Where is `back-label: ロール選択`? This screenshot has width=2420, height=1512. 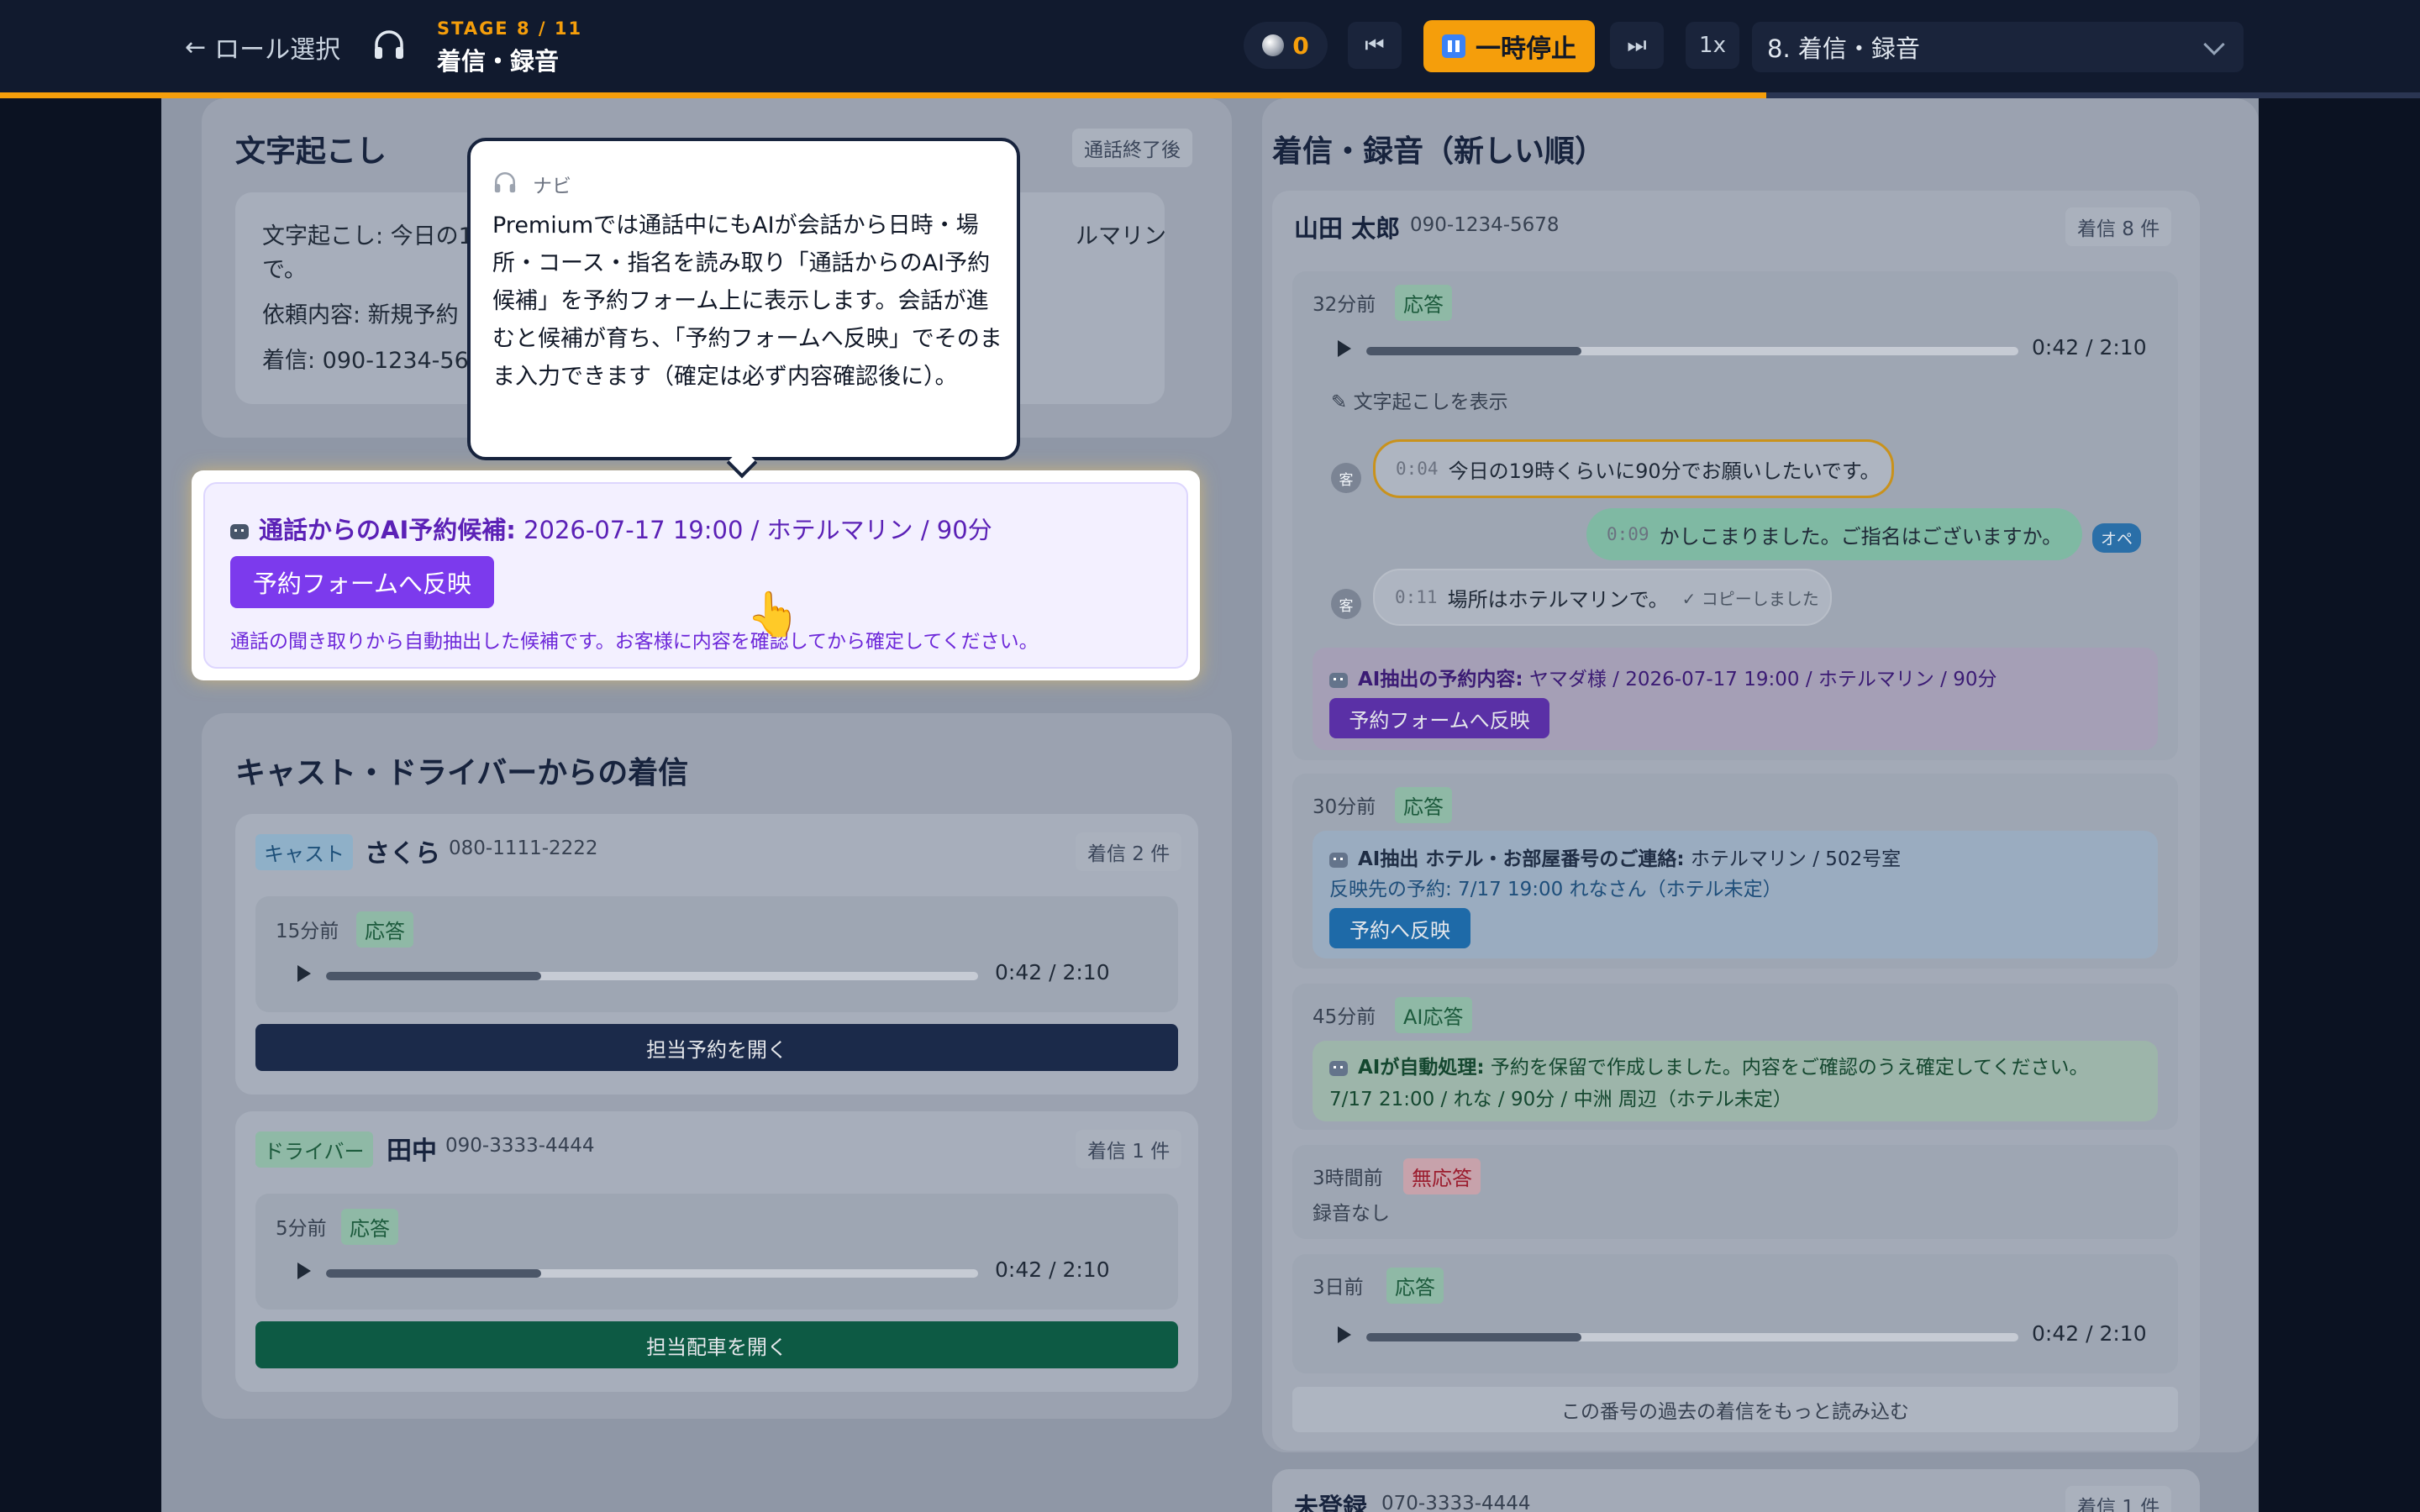 back-label: ロール選択 is located at coordinates (277, 50).